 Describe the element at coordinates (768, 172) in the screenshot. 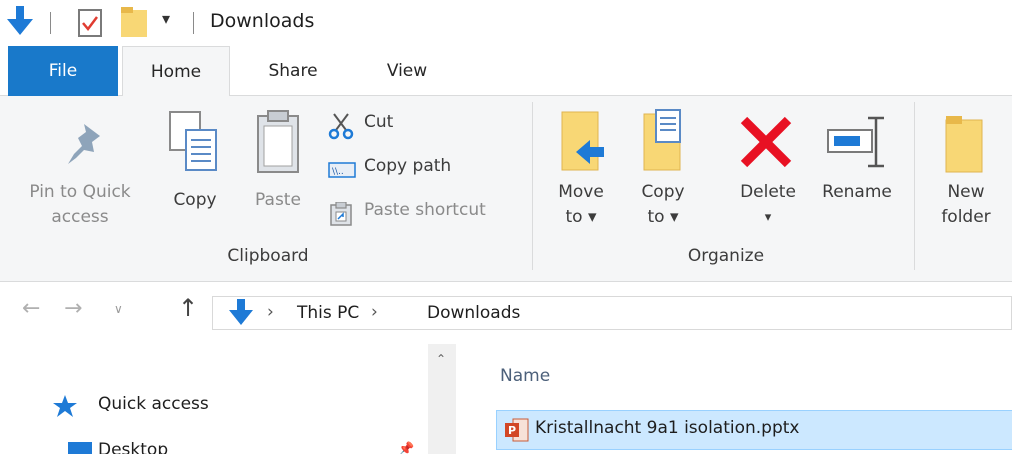

I see `delete-button: Delete ▾` at that location.